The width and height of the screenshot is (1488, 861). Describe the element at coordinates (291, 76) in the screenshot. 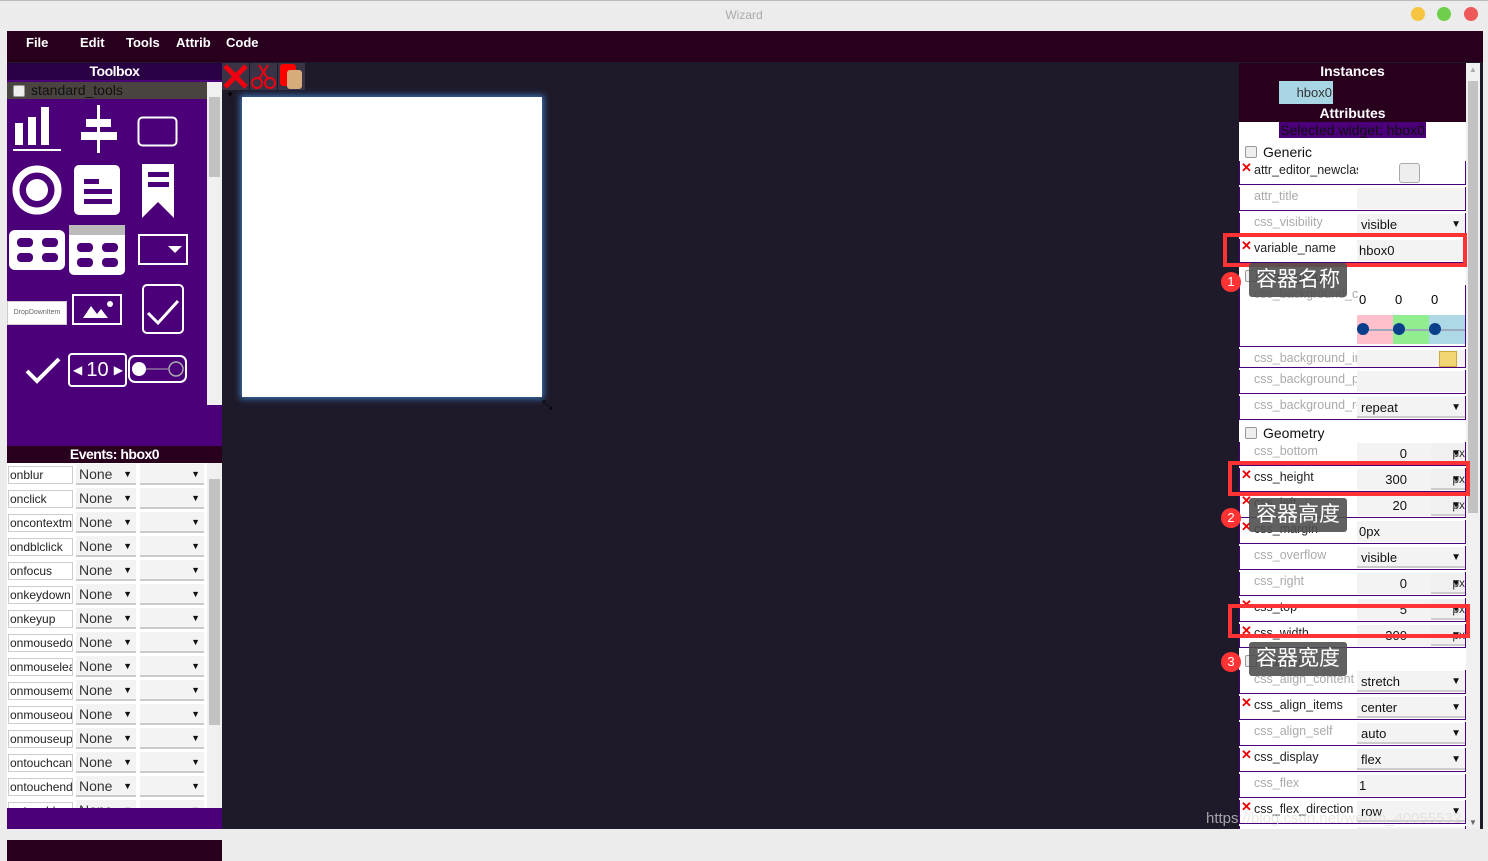

I see `paste-button` at that location.